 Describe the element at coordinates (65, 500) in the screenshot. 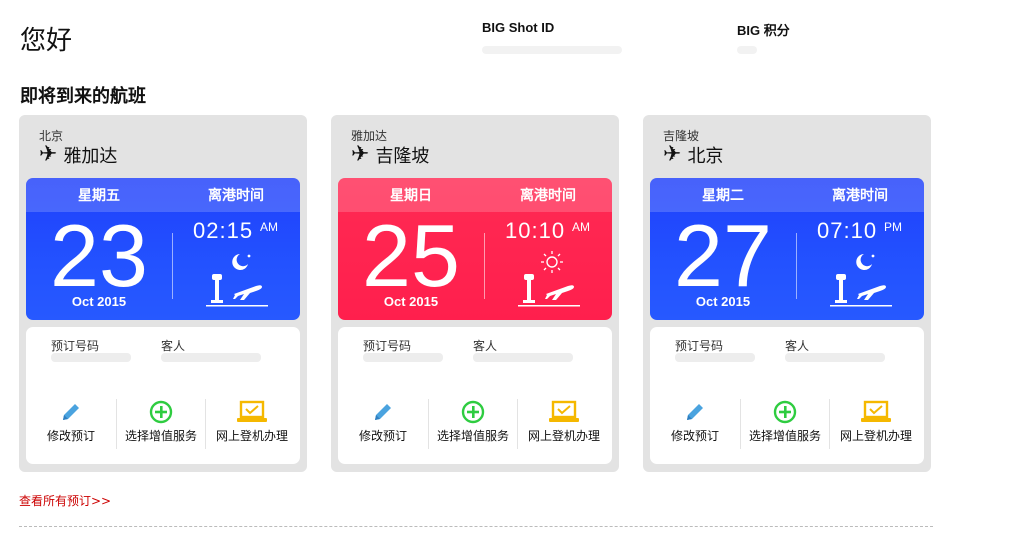

I see `view-all-bookings-link: 查看所有预订>>` at that location.